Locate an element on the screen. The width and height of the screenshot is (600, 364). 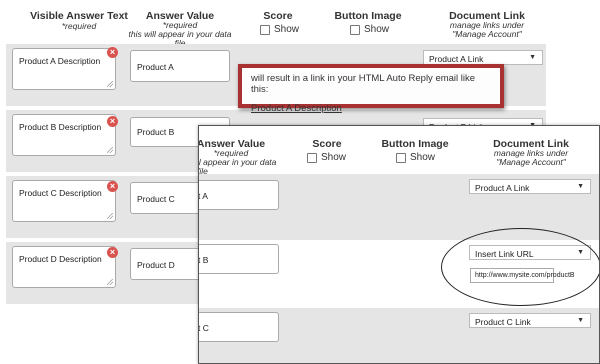
visible-text-input: Product A Description is located at coordinates (64, 69).